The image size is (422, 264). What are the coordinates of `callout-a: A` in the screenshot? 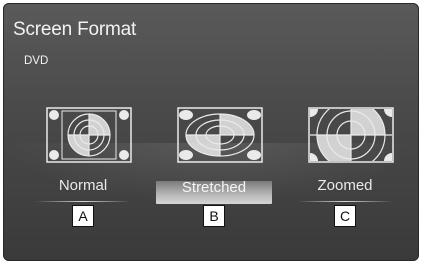 It's located at (83, 216).